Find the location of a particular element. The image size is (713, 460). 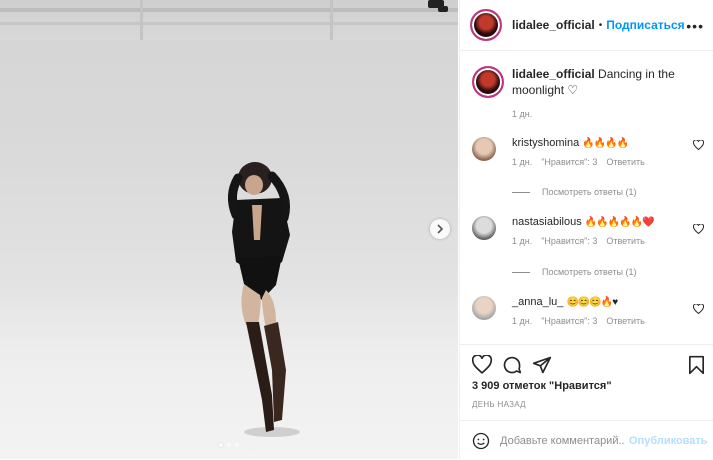

post-header: lidalee_official • Подписаться ••• is located at coordinates (586, 25).